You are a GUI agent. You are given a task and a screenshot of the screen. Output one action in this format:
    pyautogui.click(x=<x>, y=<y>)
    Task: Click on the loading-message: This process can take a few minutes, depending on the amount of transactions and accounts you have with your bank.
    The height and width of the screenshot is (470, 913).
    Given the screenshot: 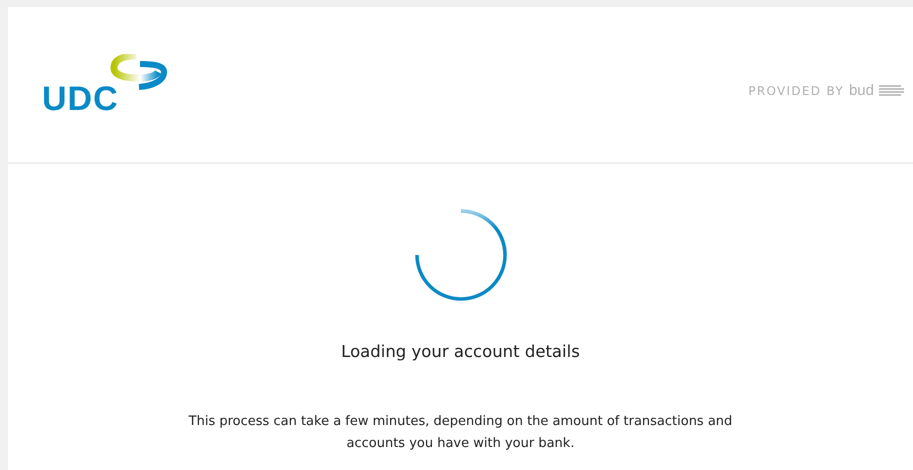 What is the action you would take?
    pyautogui.click(x=461, y=433)
    